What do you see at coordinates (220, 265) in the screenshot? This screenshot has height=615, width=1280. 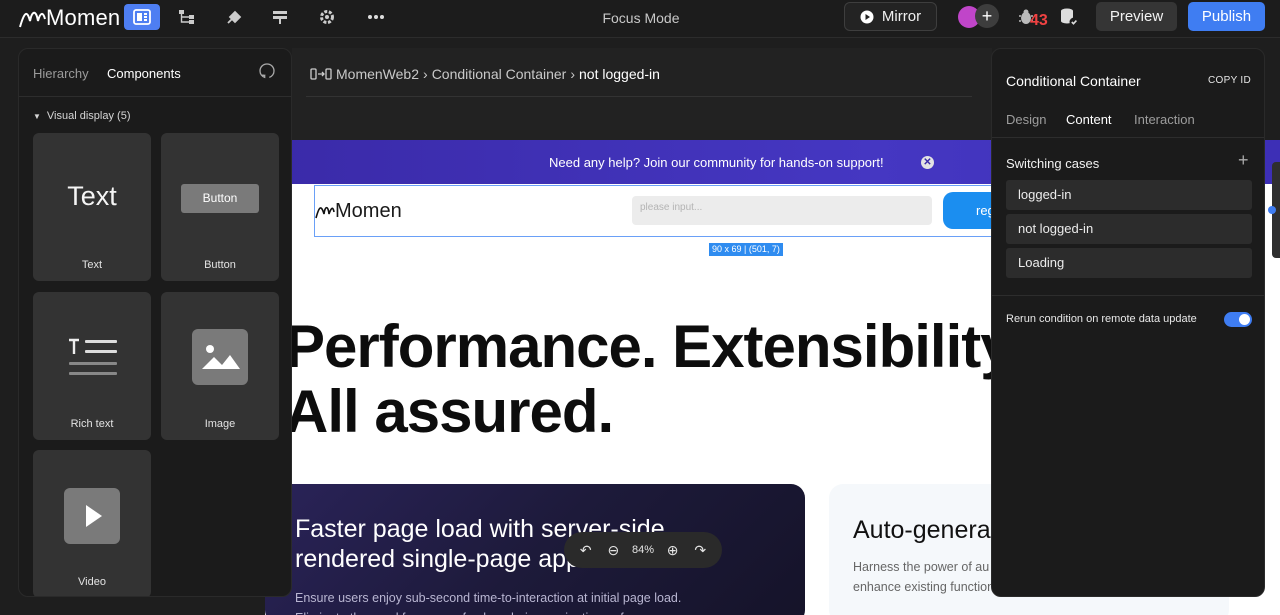 I see `component-label: Button` at bounding box center [220, 265].